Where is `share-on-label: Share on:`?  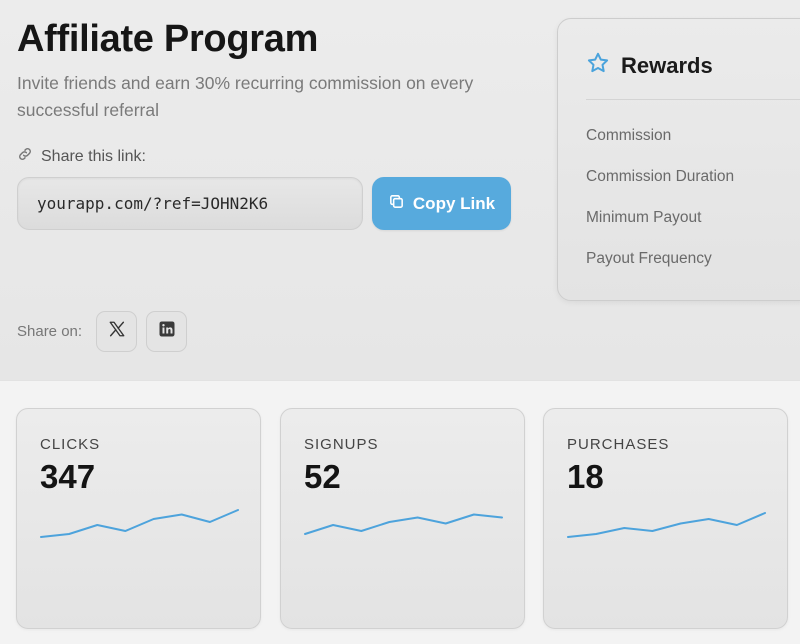
share-on-label: Share on: is located at coordinates (50, 331).